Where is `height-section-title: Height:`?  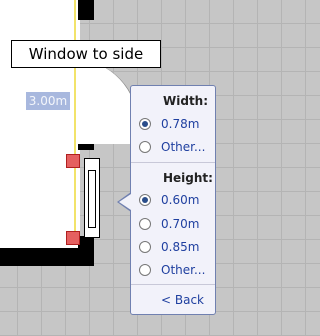 height-section-title: Height: is located at coordinates (188, 178).